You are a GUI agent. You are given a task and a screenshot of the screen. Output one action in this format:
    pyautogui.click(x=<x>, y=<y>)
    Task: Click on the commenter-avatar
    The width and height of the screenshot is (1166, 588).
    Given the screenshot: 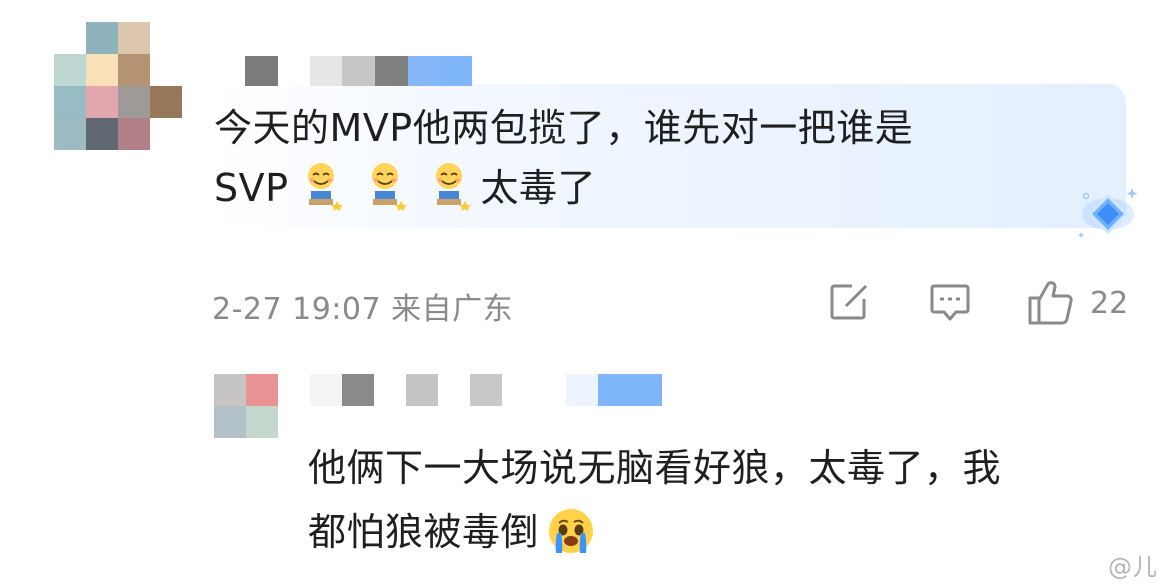 What is the action you would take?
    pyautogui.click(x=118, y=86)
    